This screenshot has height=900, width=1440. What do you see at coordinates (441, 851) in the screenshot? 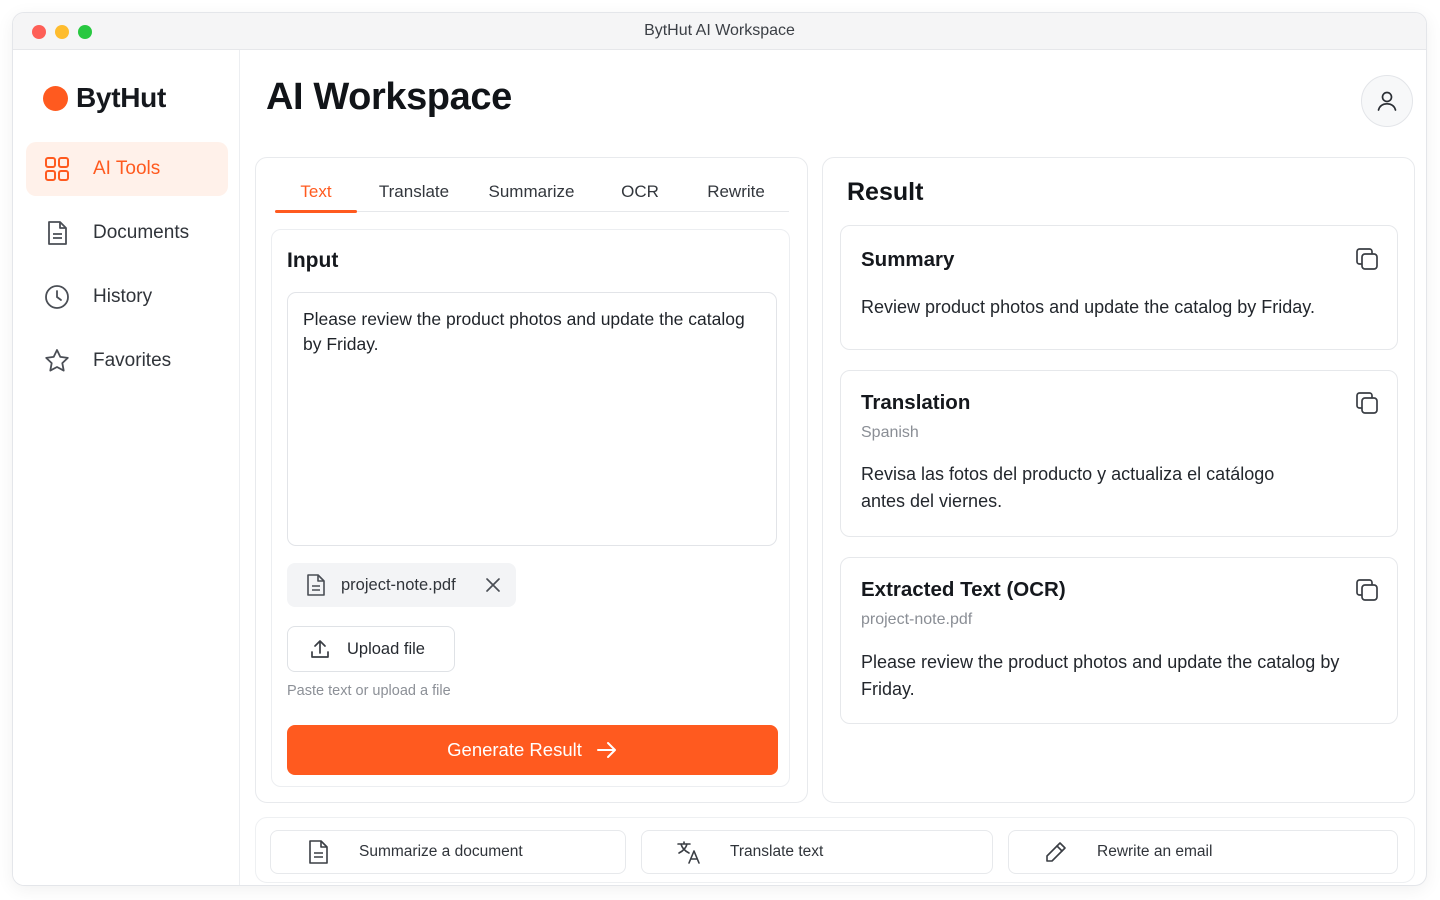
I see `quick-action-label: Summarize a document` at bounding box center [441, 851].